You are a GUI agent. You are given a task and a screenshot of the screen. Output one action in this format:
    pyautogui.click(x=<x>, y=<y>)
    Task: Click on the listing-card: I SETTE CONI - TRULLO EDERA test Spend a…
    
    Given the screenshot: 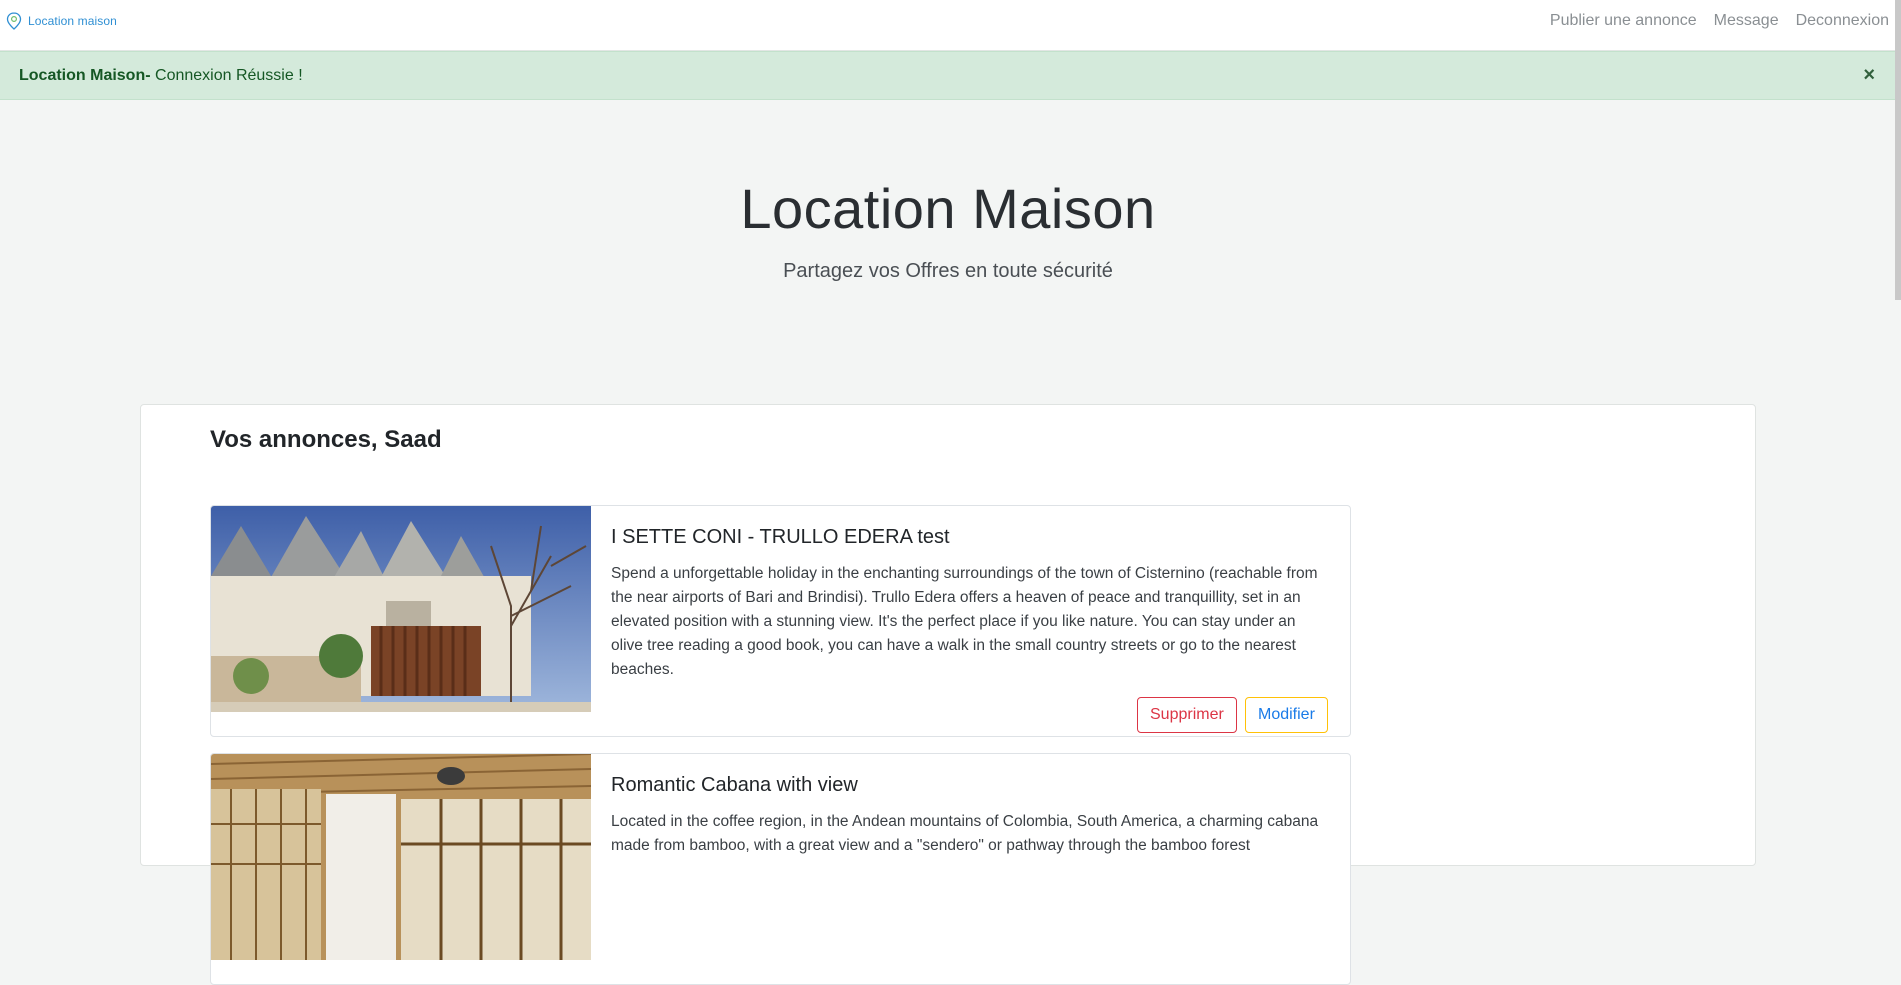 What is the action you would take?
    pyautogui.click(x=780, y=621)
    